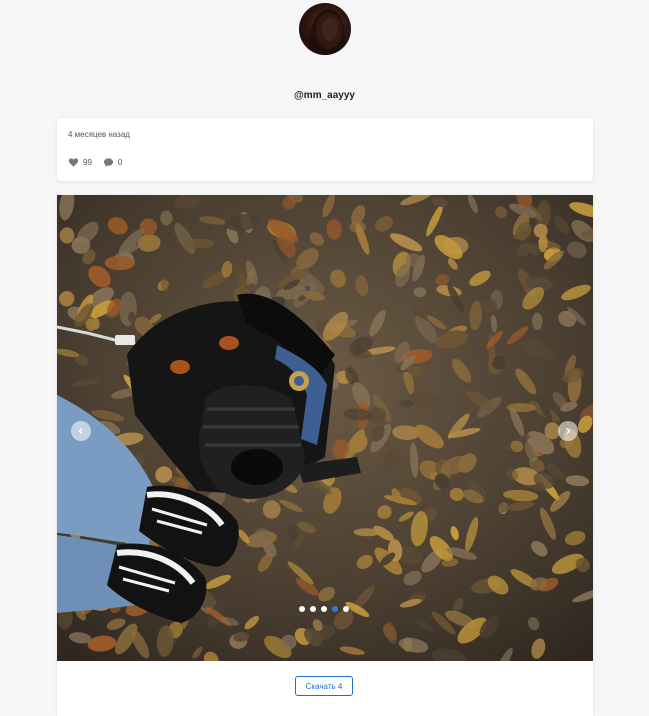  Describe the element at coordinates (80, 162) in the screenshot. I see `likes-stat: 99` at that location.